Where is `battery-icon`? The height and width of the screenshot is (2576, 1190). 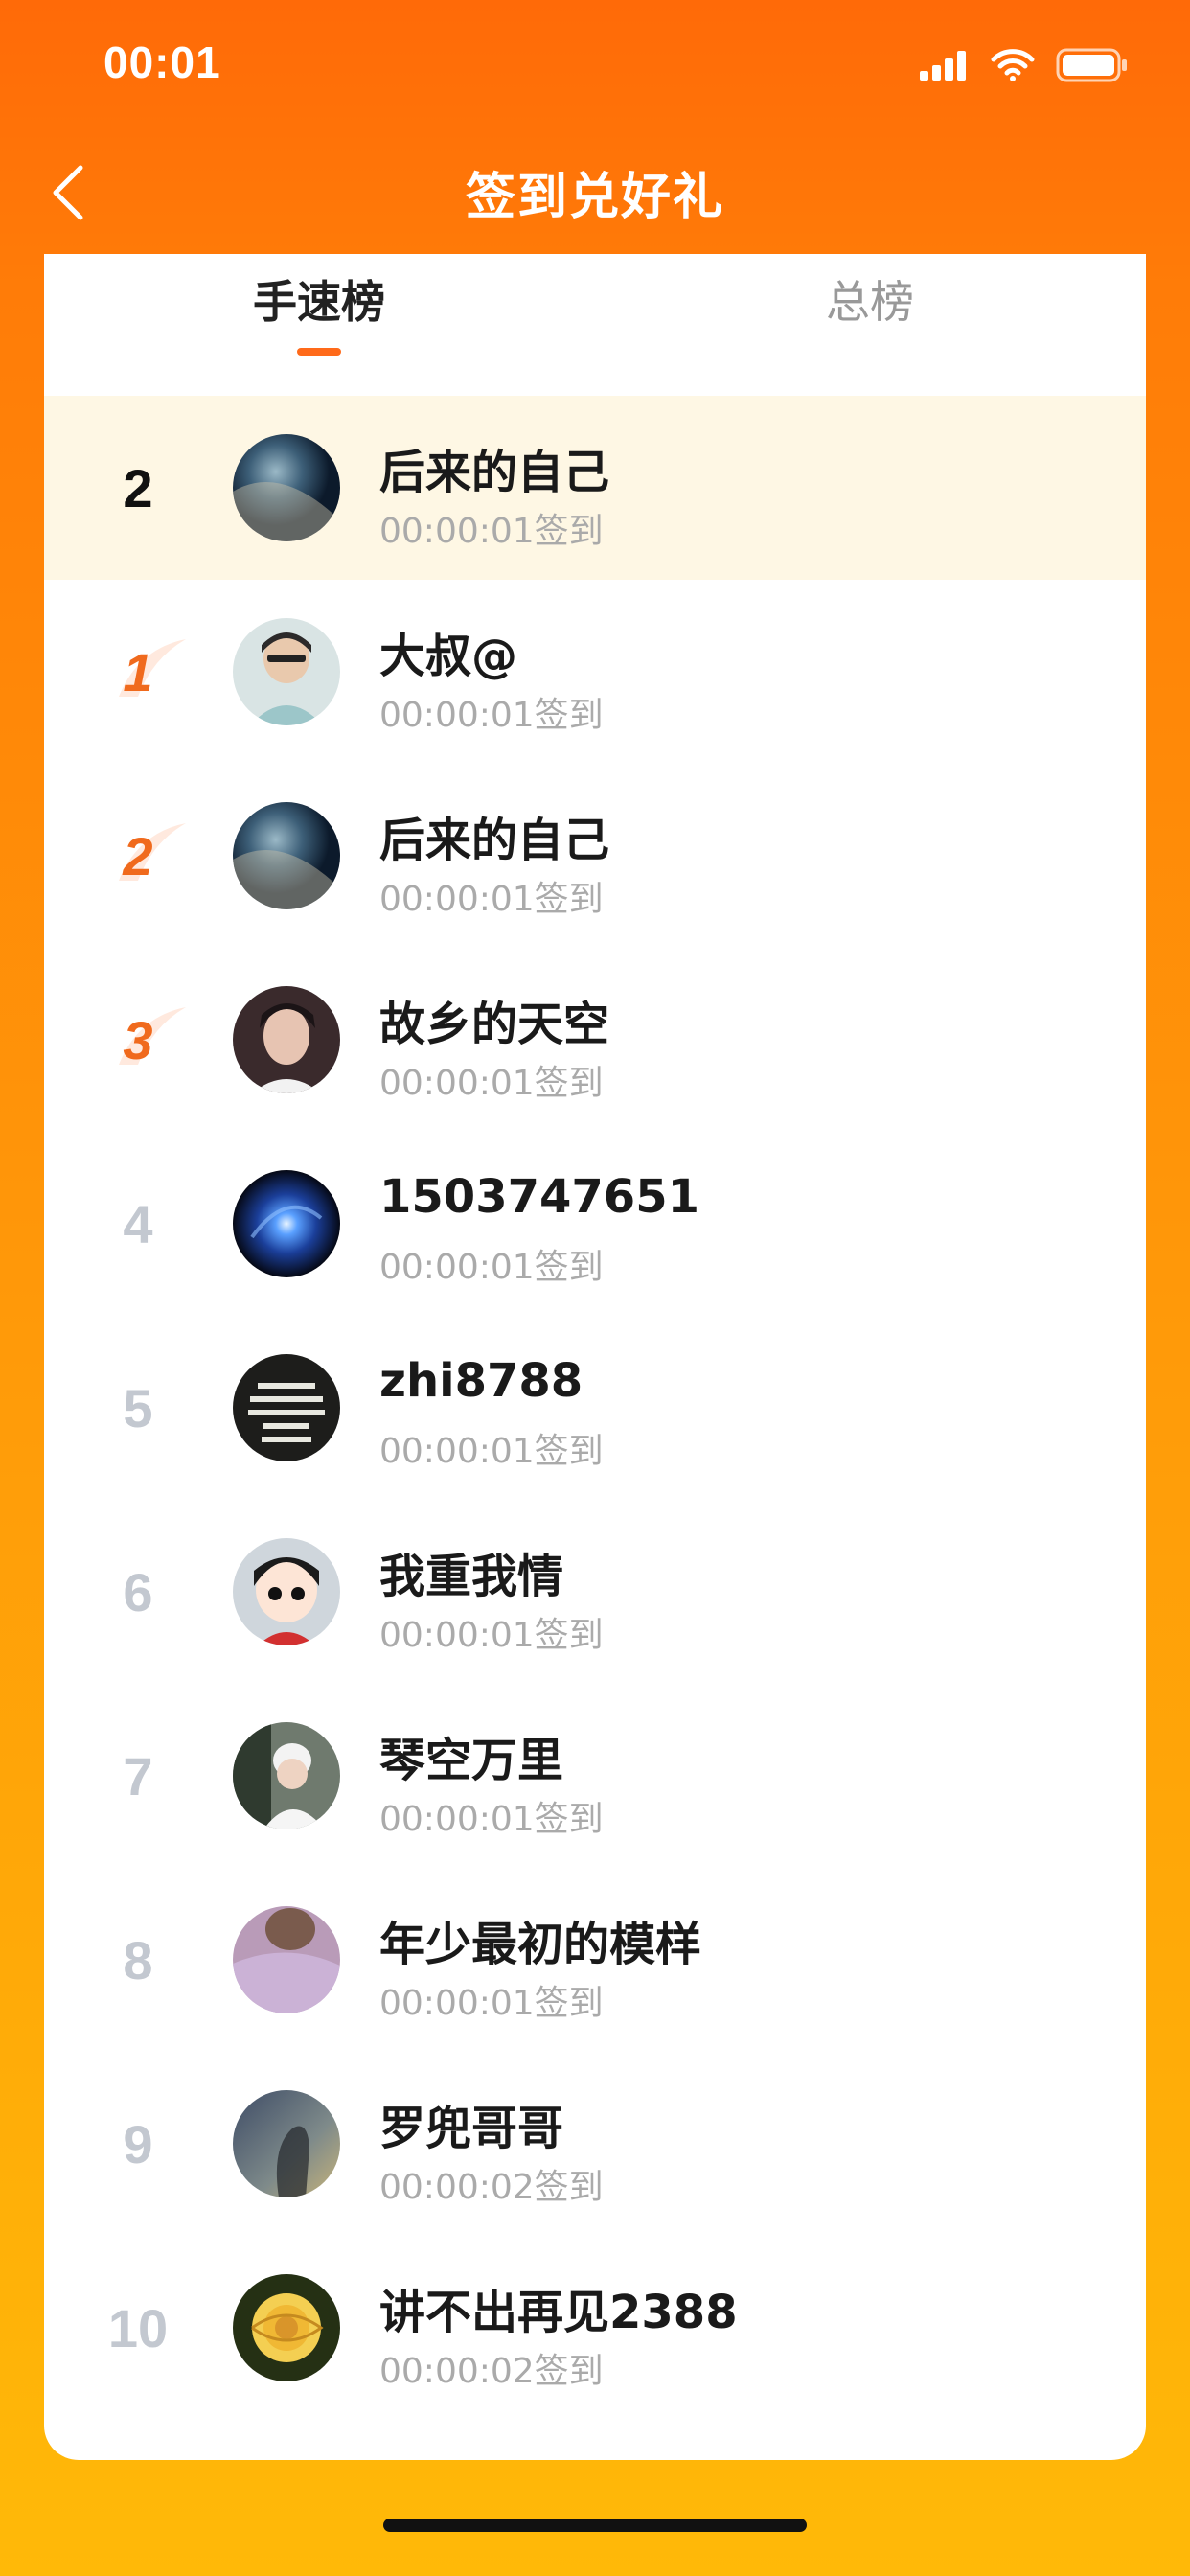 battery-icon is located at coordinates (1092, 65).